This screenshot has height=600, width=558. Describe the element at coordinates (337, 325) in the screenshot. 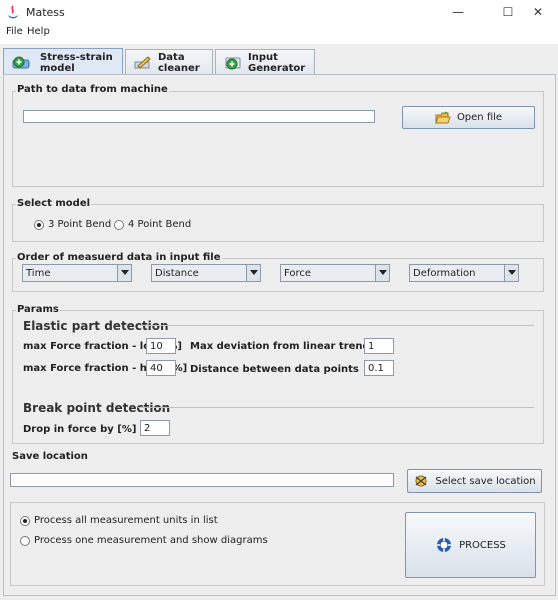

I see `elastic-separator` at that location.